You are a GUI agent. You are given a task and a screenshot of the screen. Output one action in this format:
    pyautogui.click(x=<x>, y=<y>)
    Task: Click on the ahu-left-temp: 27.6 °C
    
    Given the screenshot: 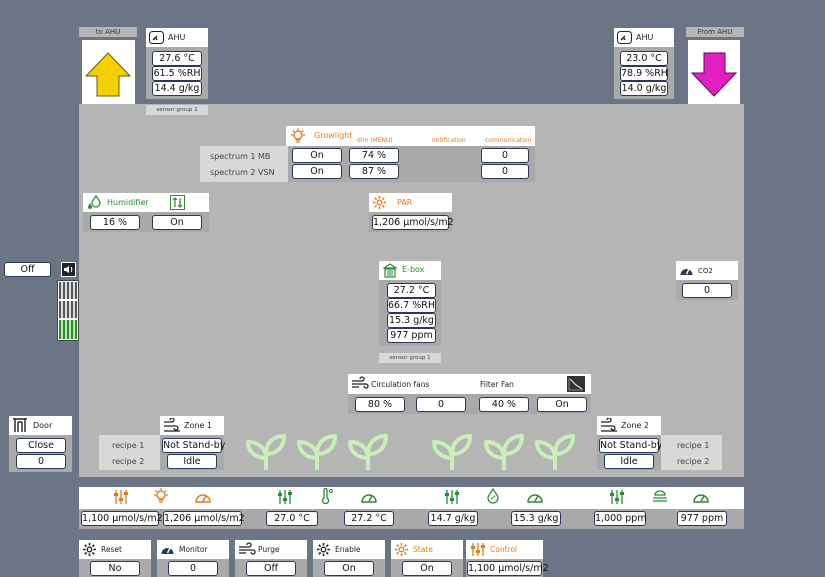 What is the action you would take?
    pyautogui.click(x=177, y=58)
    